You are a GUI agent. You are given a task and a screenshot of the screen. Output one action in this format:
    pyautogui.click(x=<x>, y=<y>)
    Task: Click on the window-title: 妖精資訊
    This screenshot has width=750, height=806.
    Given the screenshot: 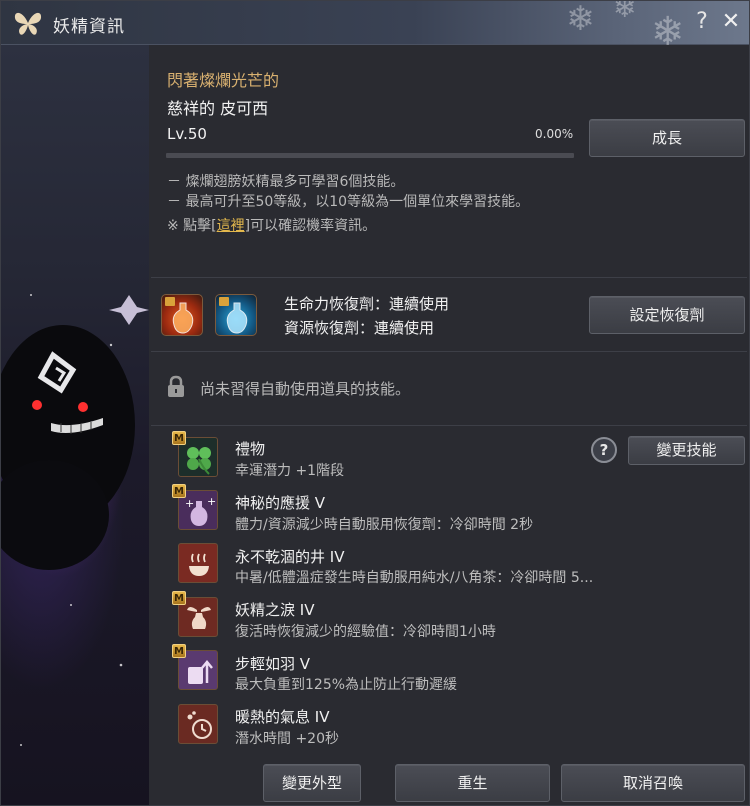 What is the action you would take?
    pyautogui.click(x=89, y=27)
    